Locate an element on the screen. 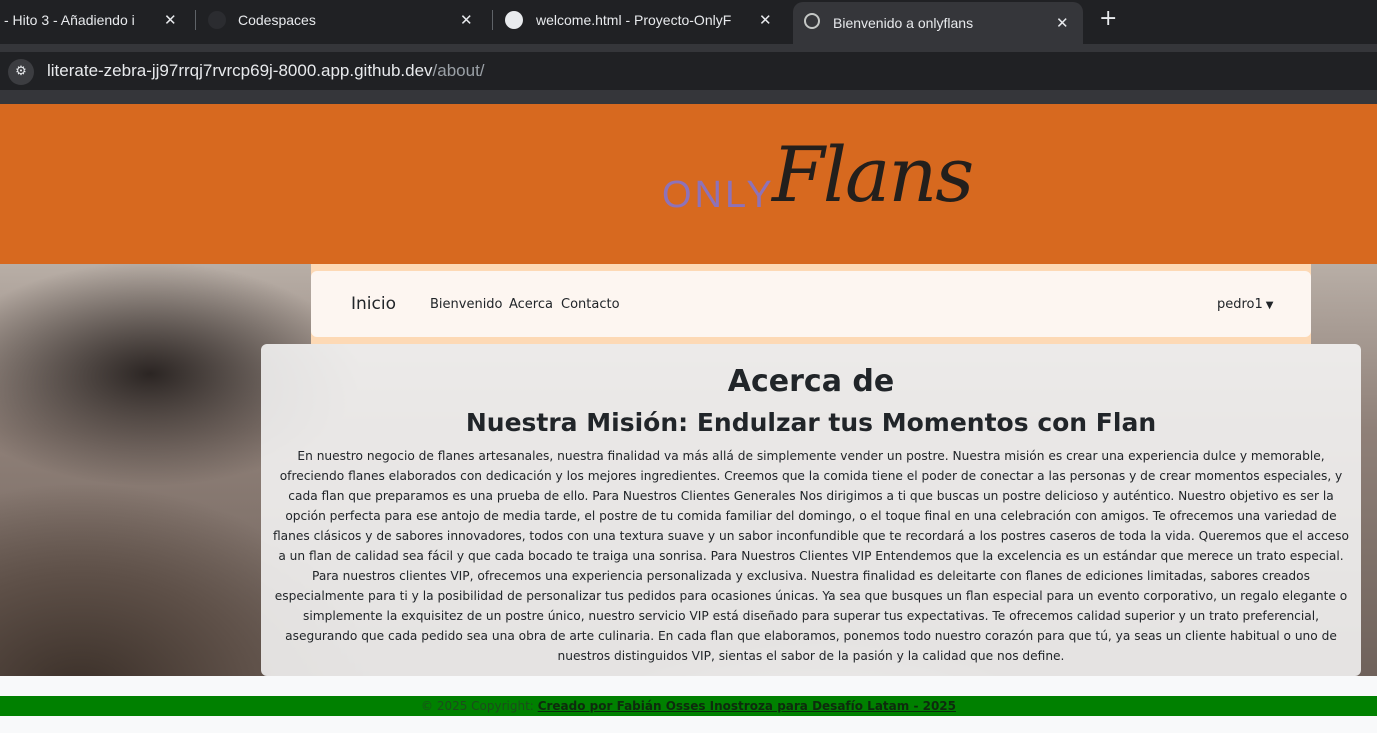  site-info-icon: ⚙ is located at coordinates (21, 72).